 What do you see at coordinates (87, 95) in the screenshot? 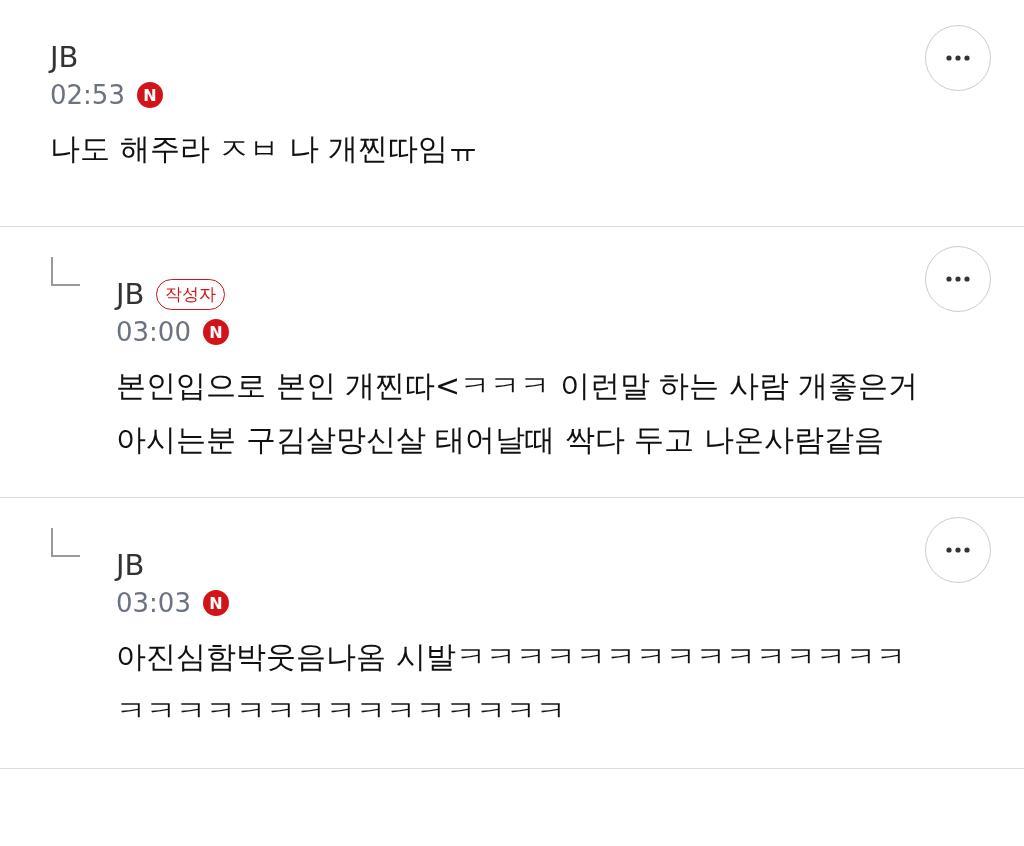
I see `comment-time: 02:53` at bounding box center [87, 95].